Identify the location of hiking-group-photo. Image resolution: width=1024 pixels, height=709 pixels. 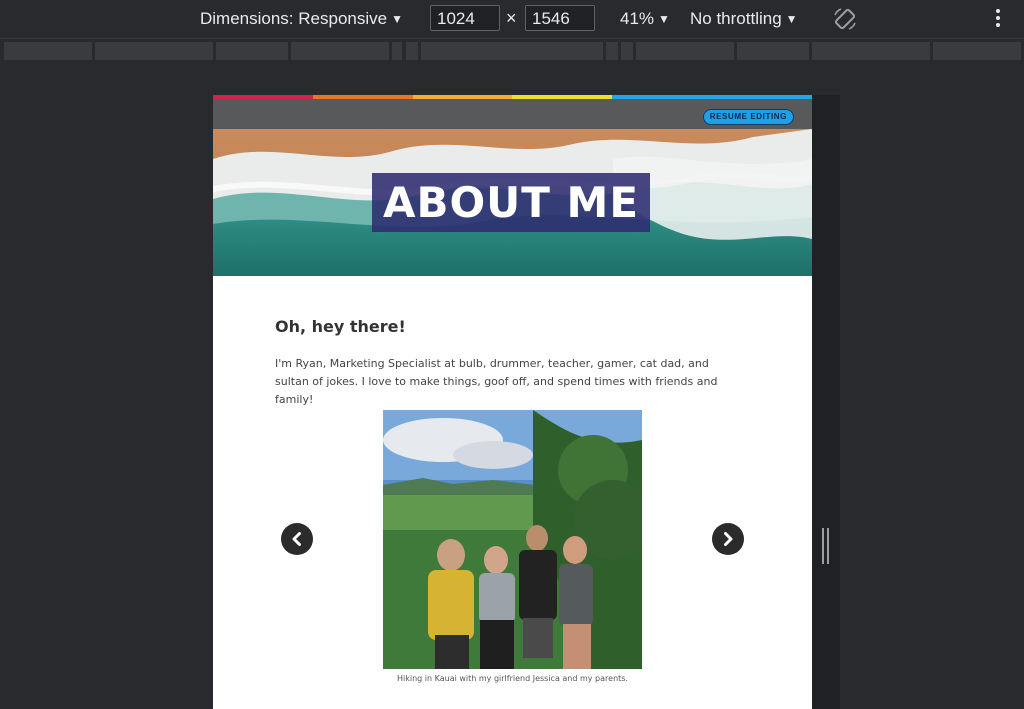
(512, 539).